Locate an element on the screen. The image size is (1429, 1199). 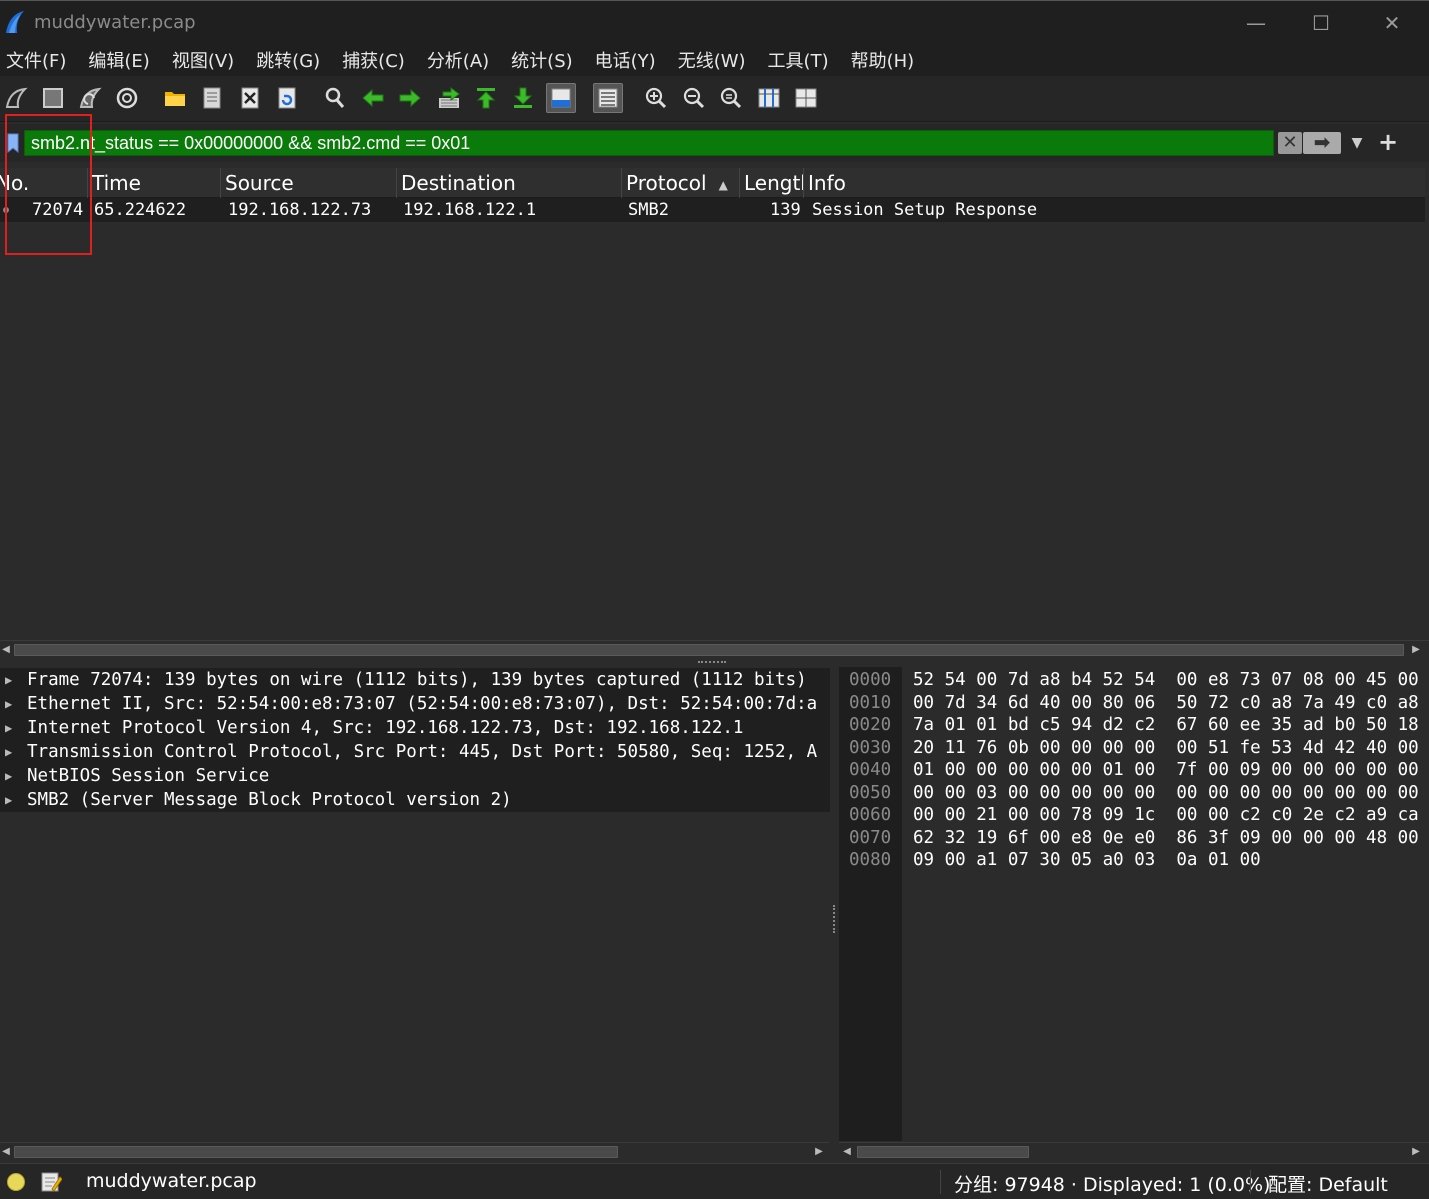
maximize-button: ☐ is located at coordinates (1321, 23).